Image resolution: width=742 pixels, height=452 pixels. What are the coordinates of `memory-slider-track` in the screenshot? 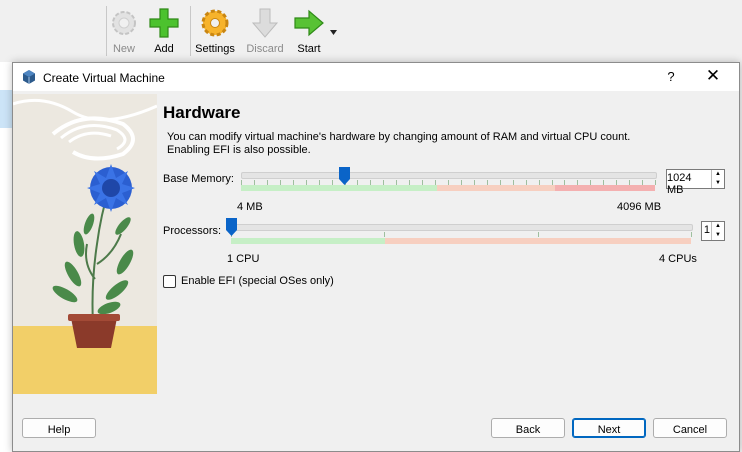 It's located at (449, 175).